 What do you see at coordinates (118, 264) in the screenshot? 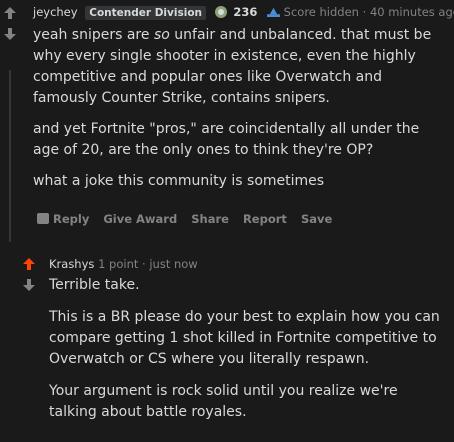
I see `comment-points: 1 point` at bounding box center [118, 264].